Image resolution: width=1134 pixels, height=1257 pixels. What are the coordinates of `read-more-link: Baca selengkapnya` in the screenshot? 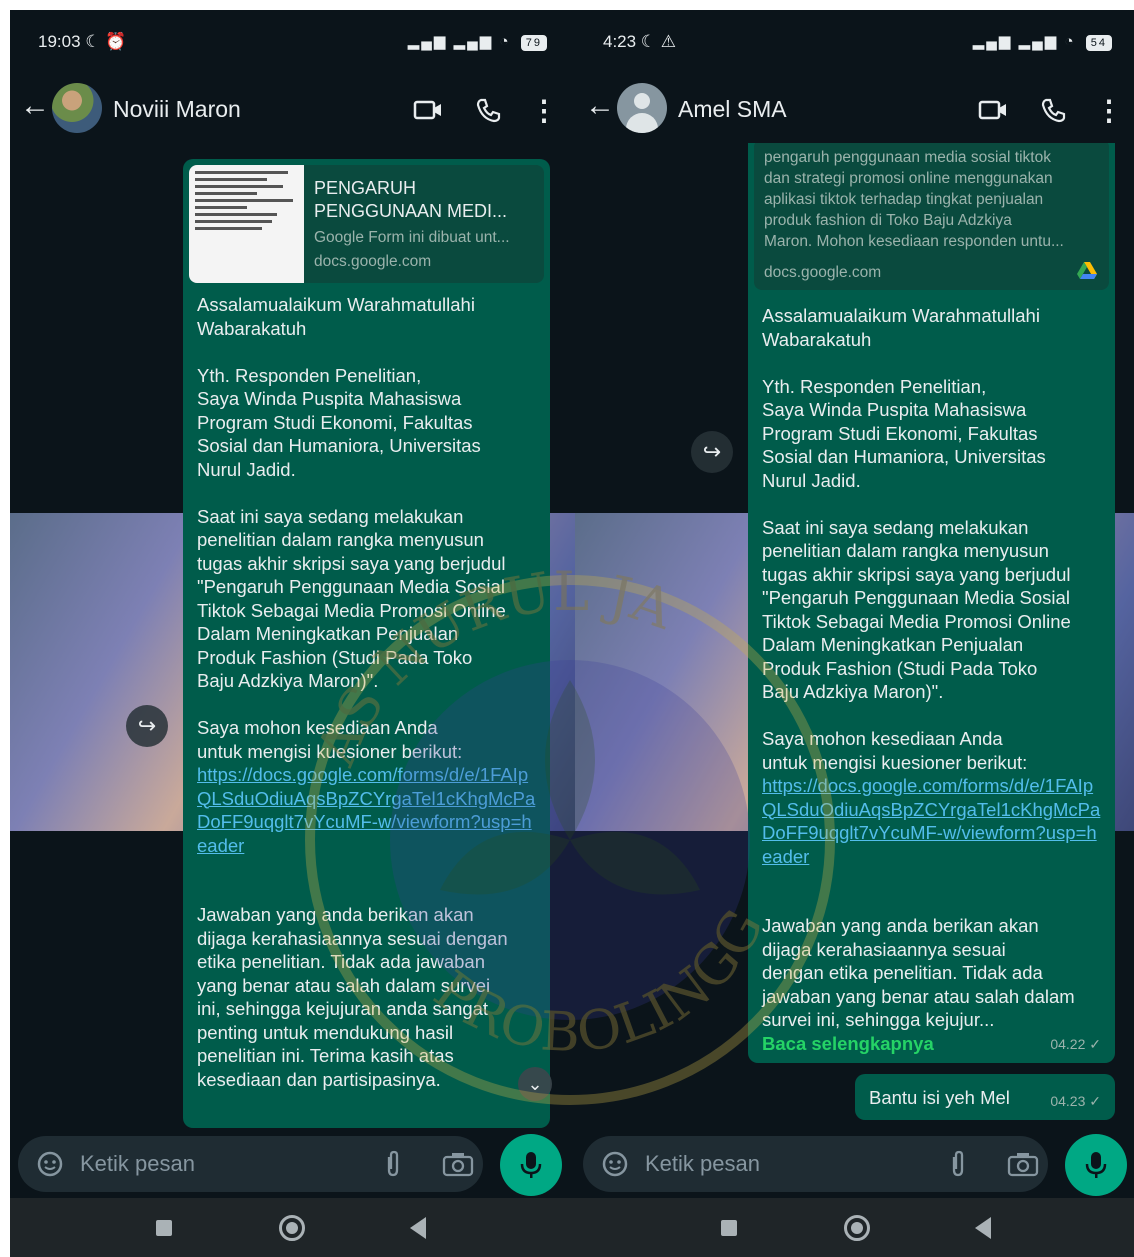 It's located at (848, 1043).